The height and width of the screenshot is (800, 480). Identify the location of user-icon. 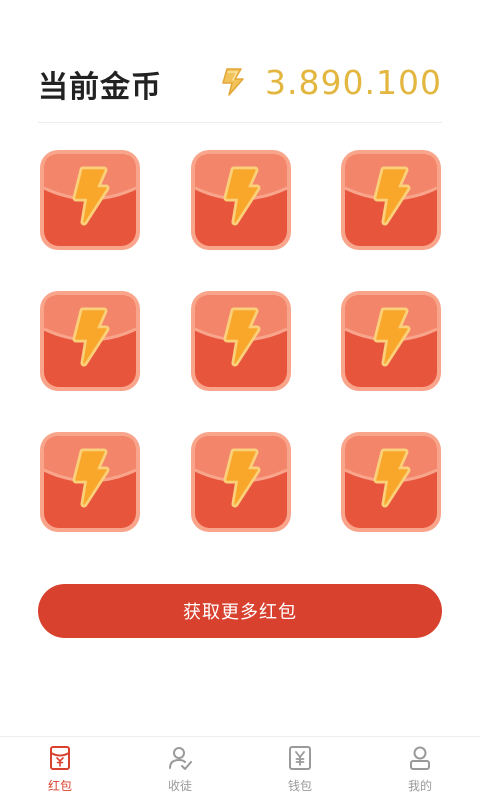
(420, 758).